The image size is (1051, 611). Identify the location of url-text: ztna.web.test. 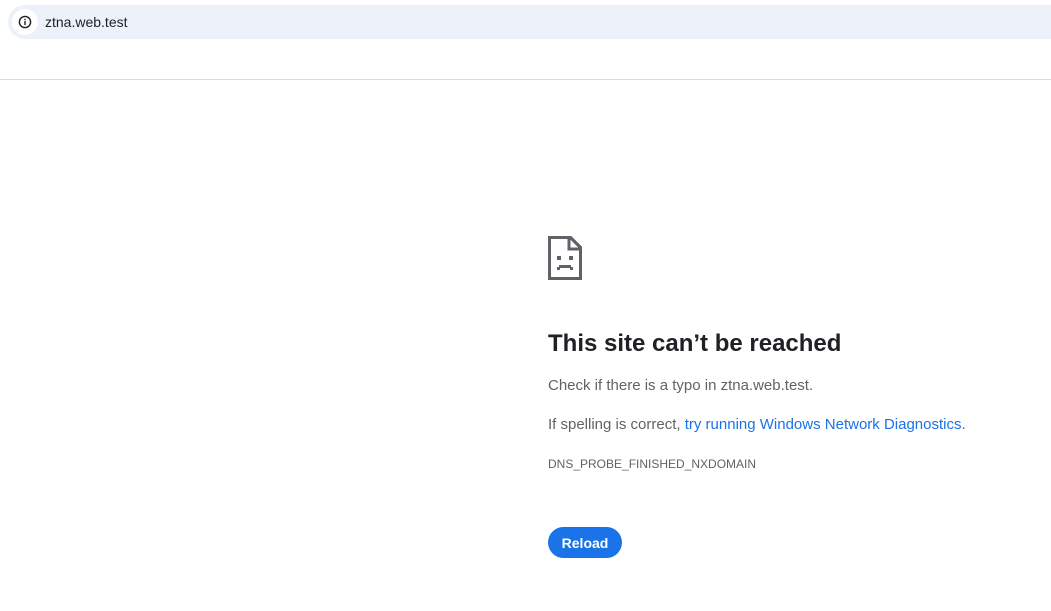
(86, 22).